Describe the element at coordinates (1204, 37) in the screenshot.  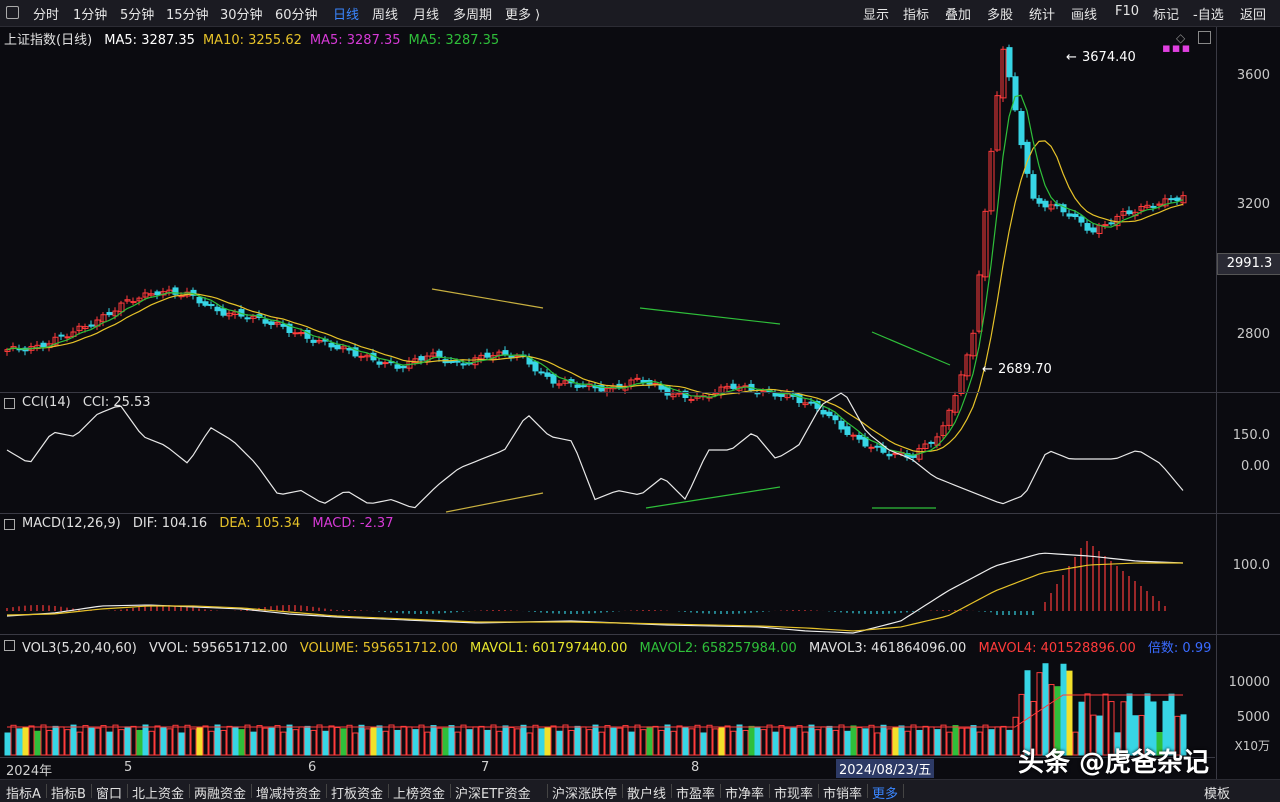
I see `pane-maximize-icon` at that location.